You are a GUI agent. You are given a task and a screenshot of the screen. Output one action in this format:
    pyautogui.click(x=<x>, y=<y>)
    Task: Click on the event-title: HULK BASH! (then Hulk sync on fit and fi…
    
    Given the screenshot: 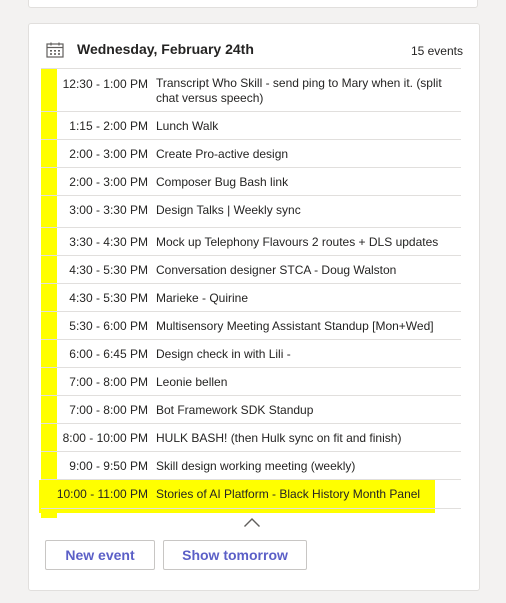 What is the action you would take?
    pyautogui.click(x=279, y=438)
    